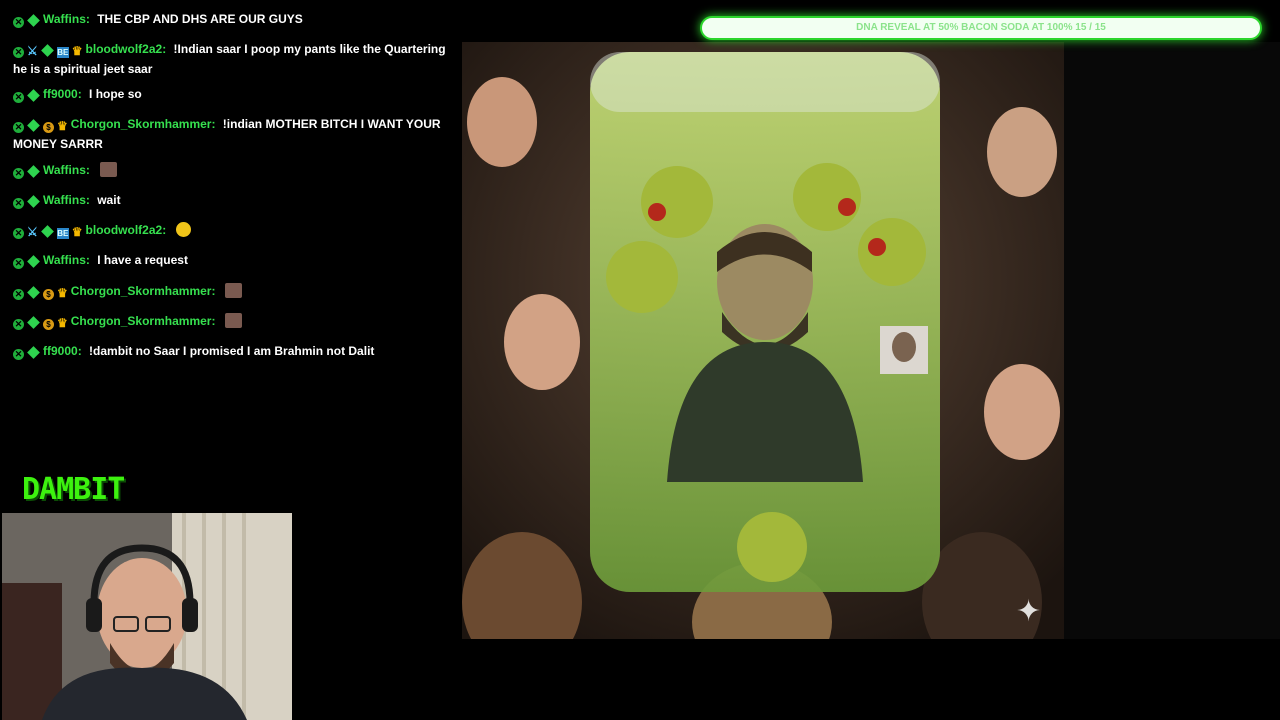  Describe the element at coordinates (231, 95) in the screenshot. I see `chat-message: ✕ ff9000: I hope so` at that location.